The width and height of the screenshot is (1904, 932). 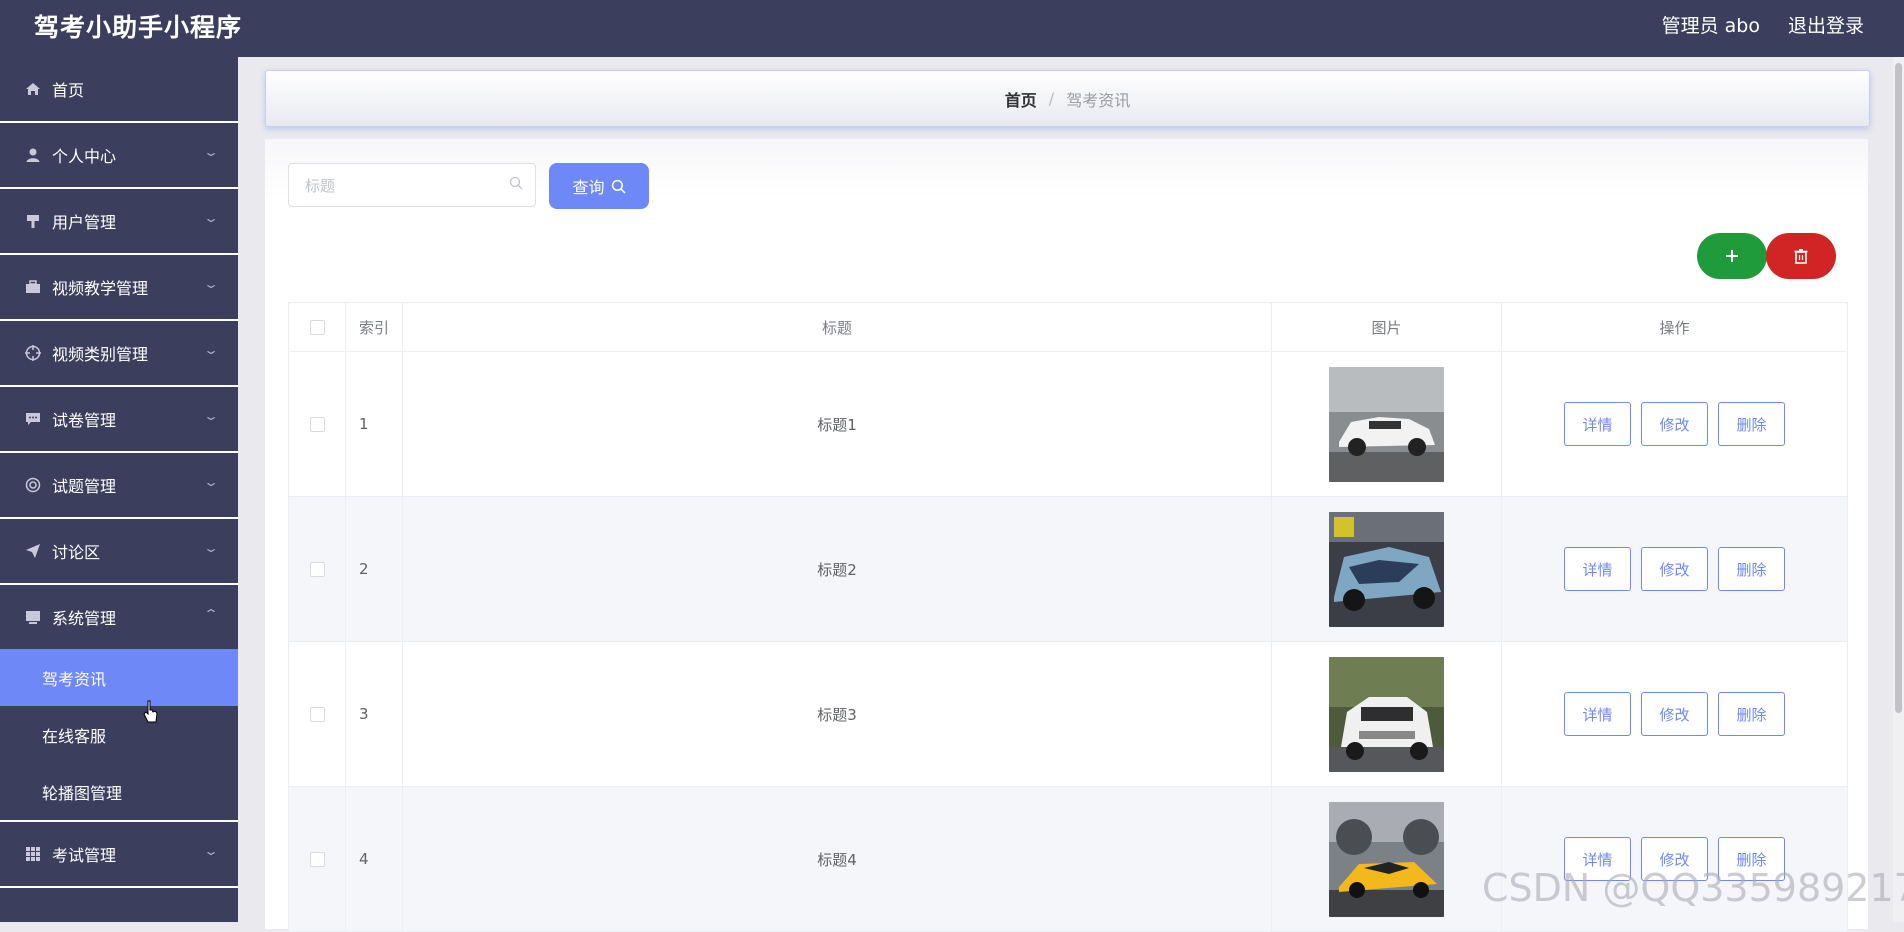 What do you see at coordinates (119, 677) in the screenshot?
I see `sidebar-subitem-news: 驾考资讯` at bounding box center [119, 677].